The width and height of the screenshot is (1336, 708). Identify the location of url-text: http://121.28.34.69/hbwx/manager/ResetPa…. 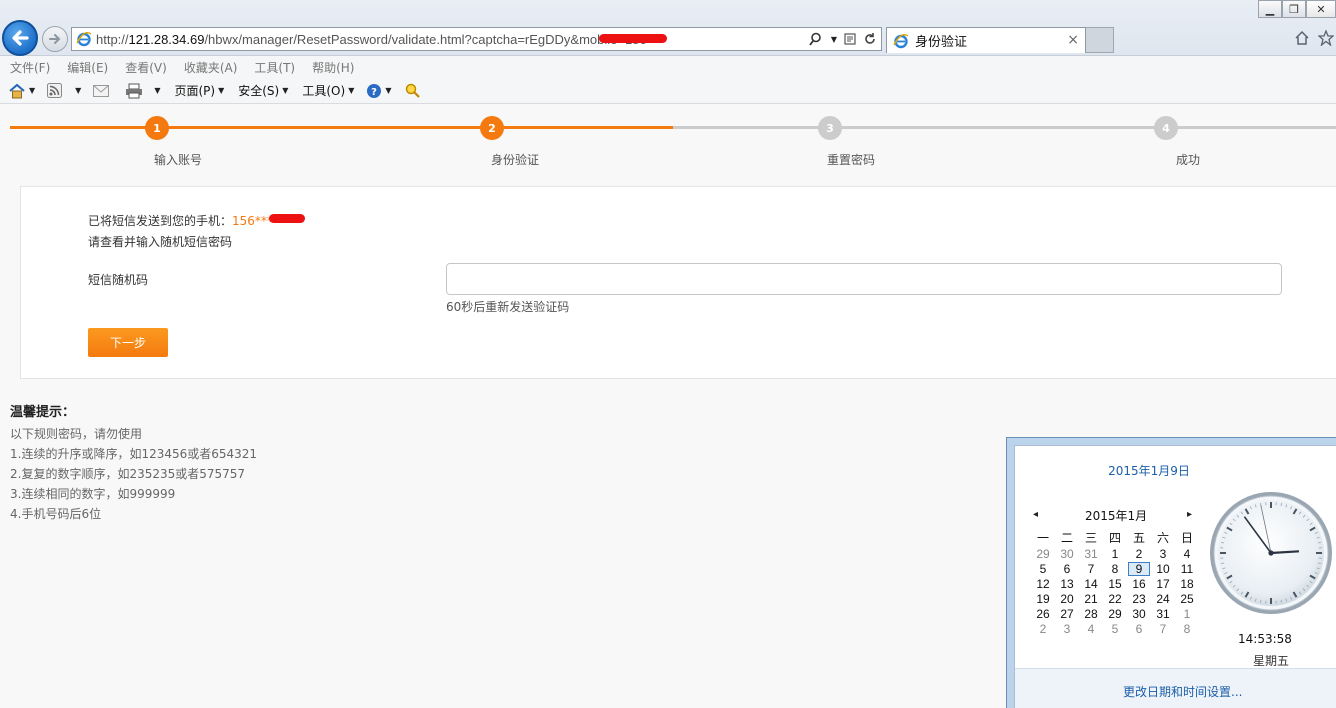
(371, 39).